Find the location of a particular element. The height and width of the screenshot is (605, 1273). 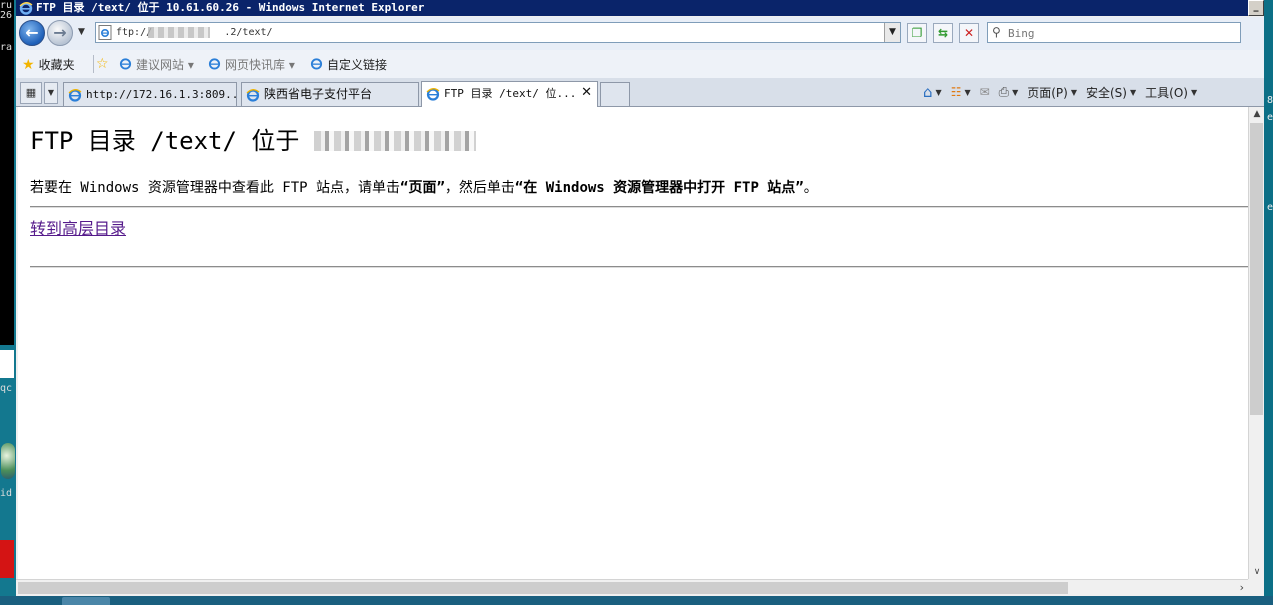

globe-icon is located at coordinates (8, 461).